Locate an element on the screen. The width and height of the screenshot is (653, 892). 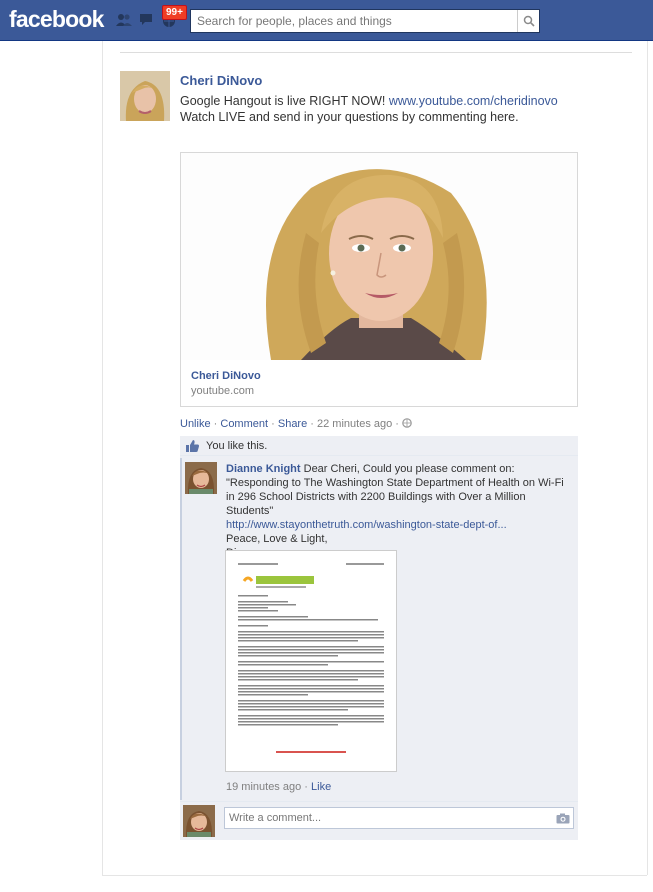
search-input is located at coordinates (354, 21).